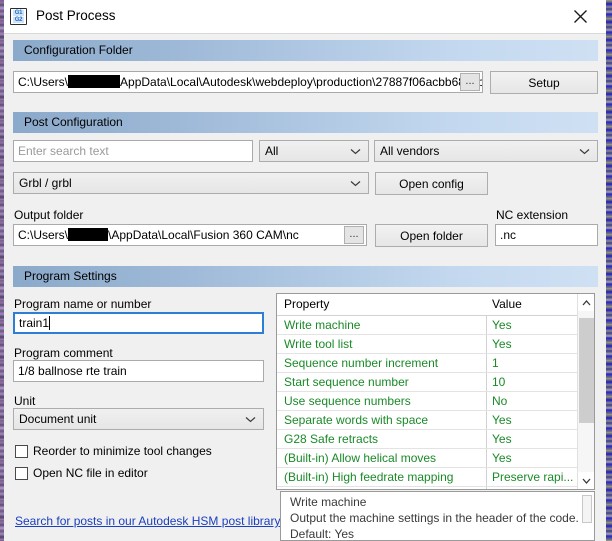  Describe the element at coordinates (486, 151) in the screenshot. I see `vendor-filter-combobox: All vendors` at that location.